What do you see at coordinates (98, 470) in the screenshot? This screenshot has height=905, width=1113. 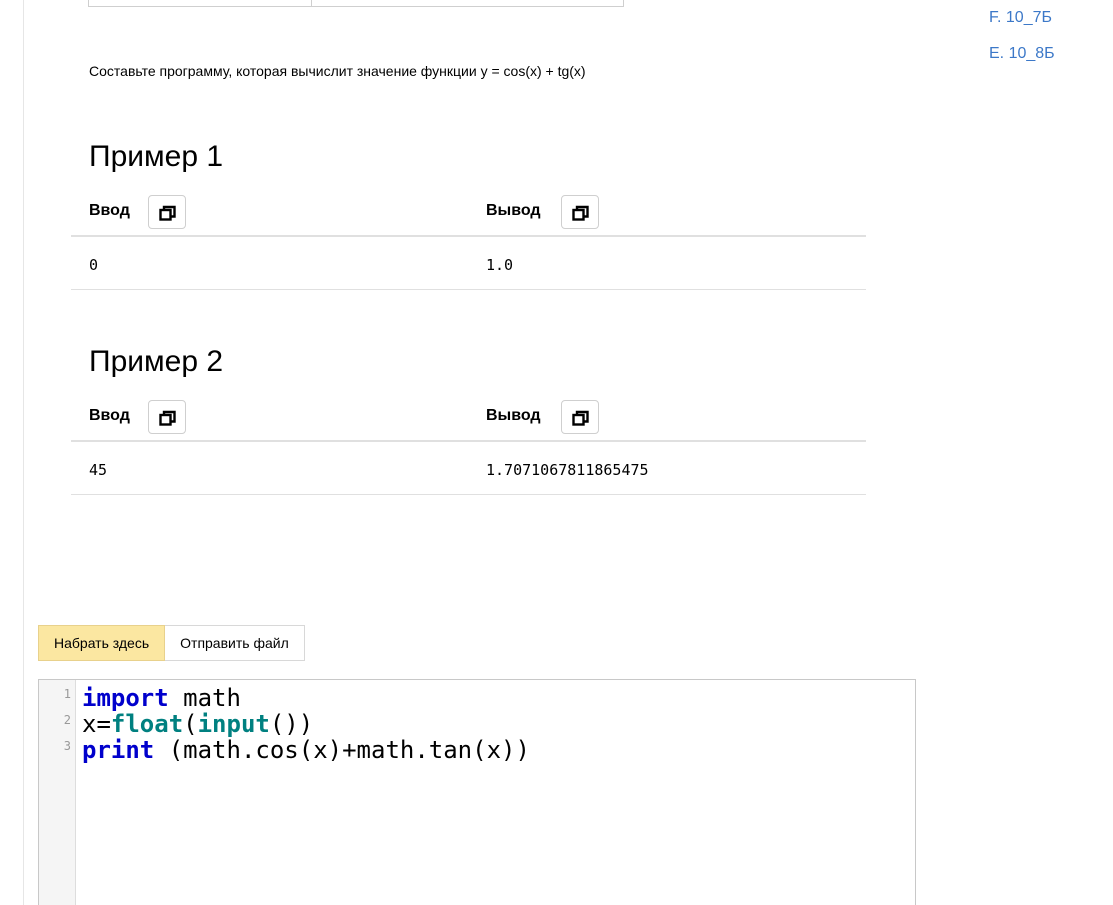 I see `example-input-value: 45` at bounding box center [98, 470].